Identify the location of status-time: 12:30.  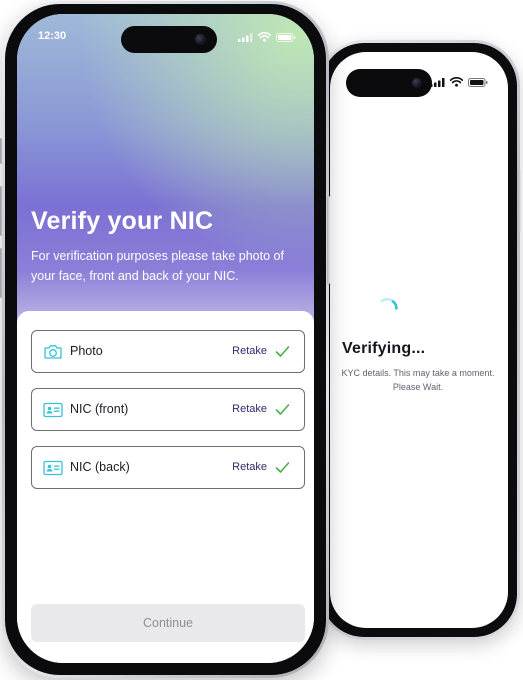
(52, 36).